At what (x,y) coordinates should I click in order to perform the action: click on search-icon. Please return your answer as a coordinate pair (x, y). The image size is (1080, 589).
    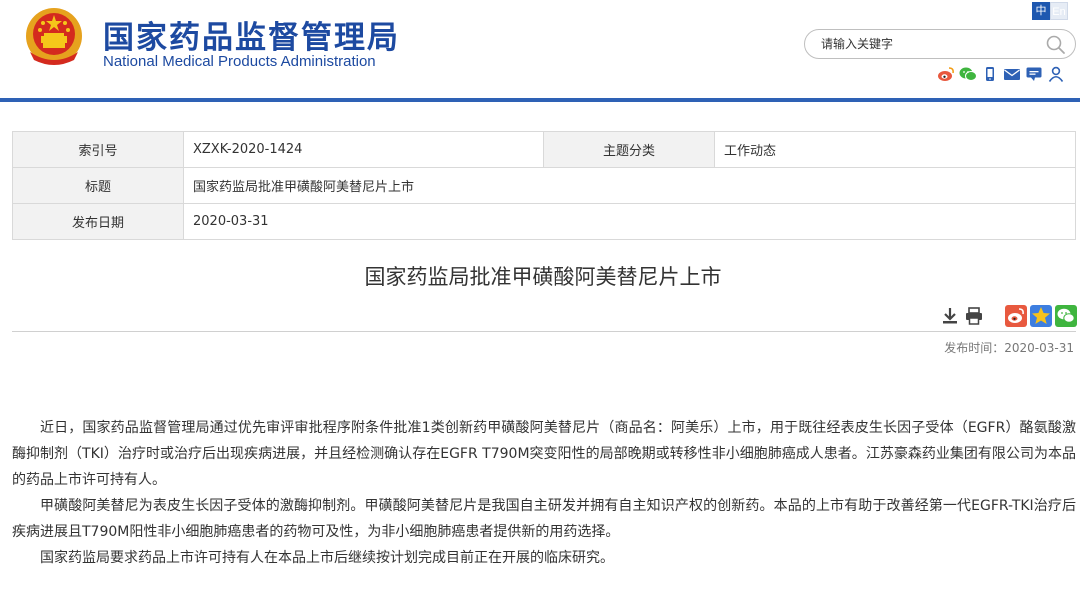
    Looking at the image, I should click on (1056, 45).